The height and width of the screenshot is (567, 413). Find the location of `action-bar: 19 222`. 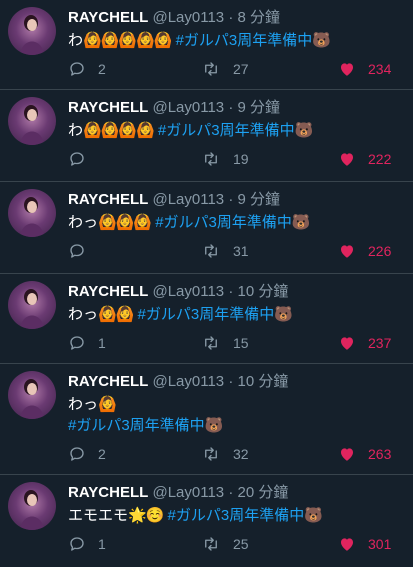

action-bar: 19 222 is located at coordinates (234, 159).